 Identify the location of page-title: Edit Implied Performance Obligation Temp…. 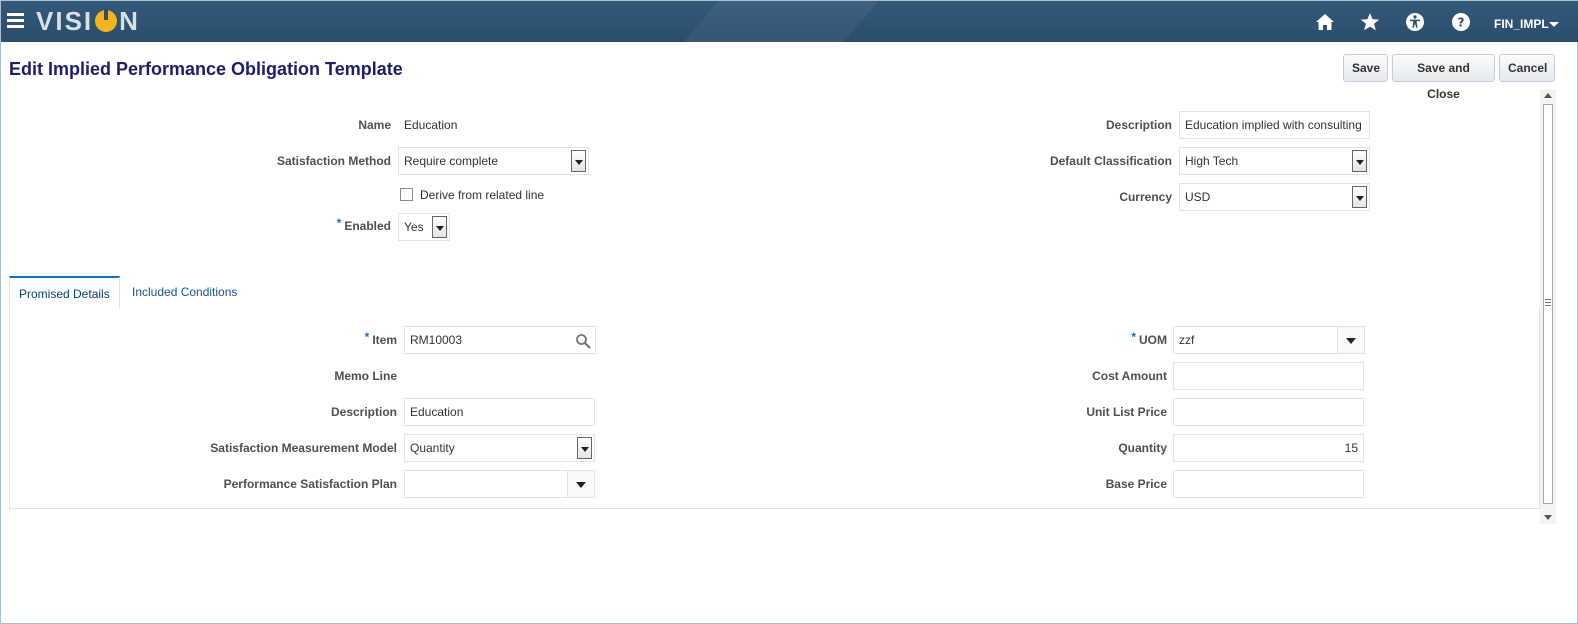
(206, 69).